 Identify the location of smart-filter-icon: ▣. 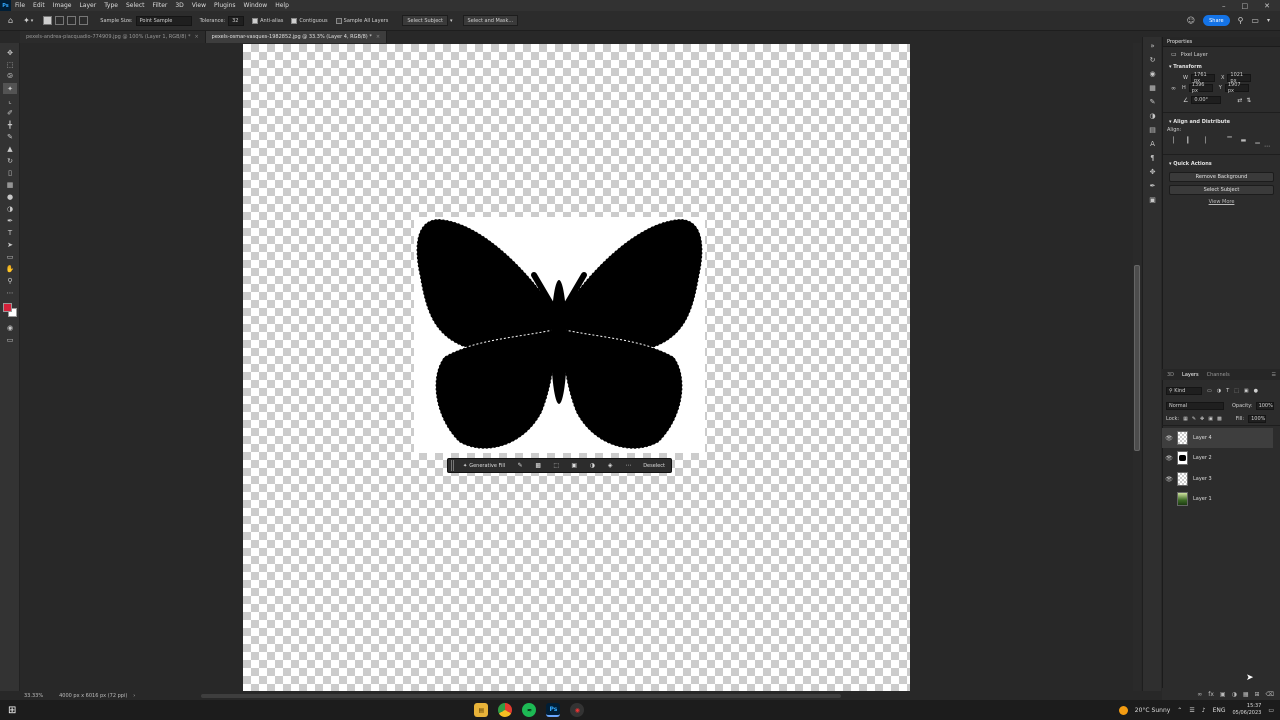
(1246, 391).